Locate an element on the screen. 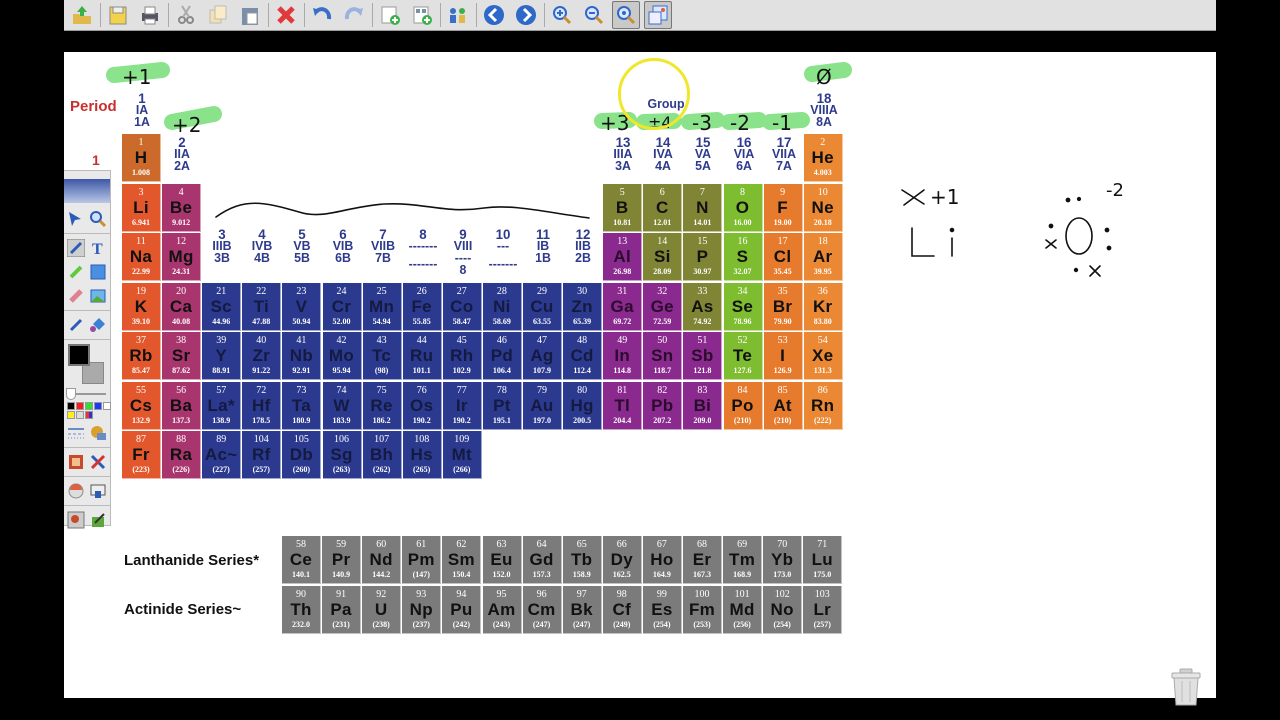 This screenshot has height=720, width=1280. people-icon is located at coordinates (457, 15).